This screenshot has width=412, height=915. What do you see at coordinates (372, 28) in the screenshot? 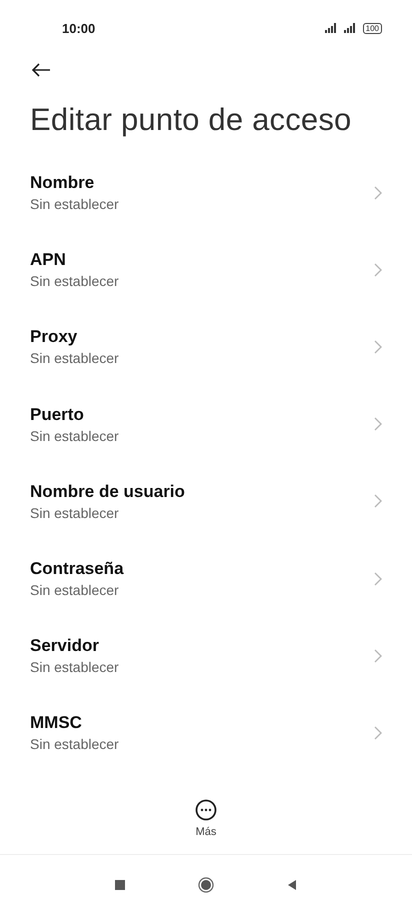
I see `battery-indicator: 100` at bounding box center [372, 28].